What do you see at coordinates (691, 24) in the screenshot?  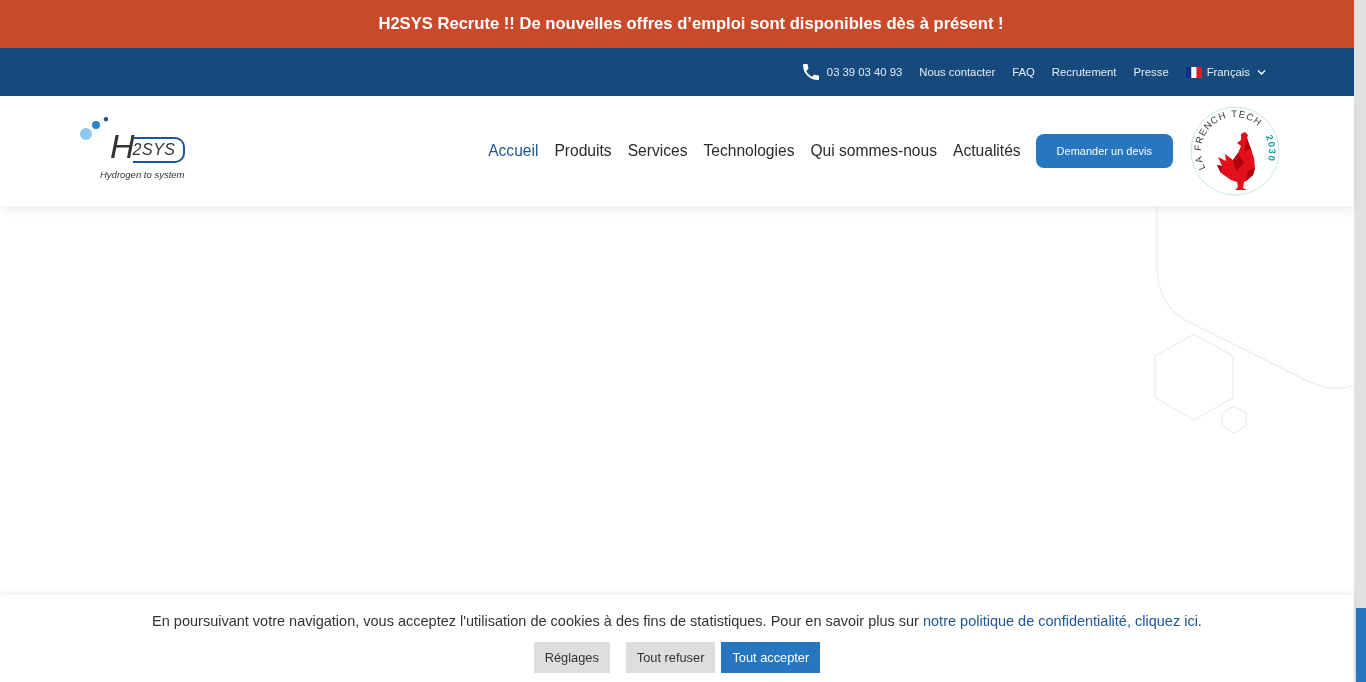 I see `announcement-text: H2SYS Recrute !! De nouvelles offres d’emploi sont disponibles dès à présent !` at bounding box center [691, 24].